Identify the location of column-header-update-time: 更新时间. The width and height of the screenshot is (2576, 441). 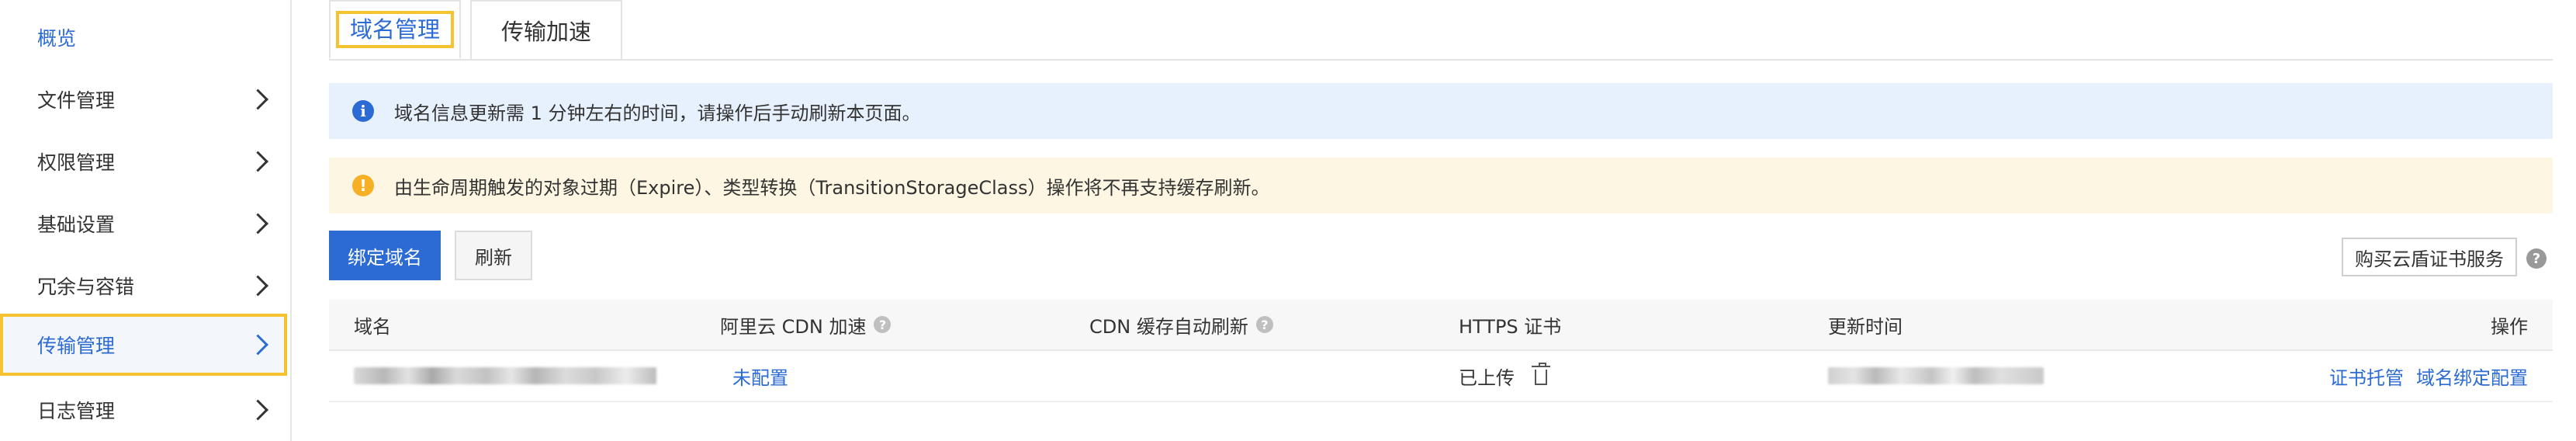
(1865, 326).